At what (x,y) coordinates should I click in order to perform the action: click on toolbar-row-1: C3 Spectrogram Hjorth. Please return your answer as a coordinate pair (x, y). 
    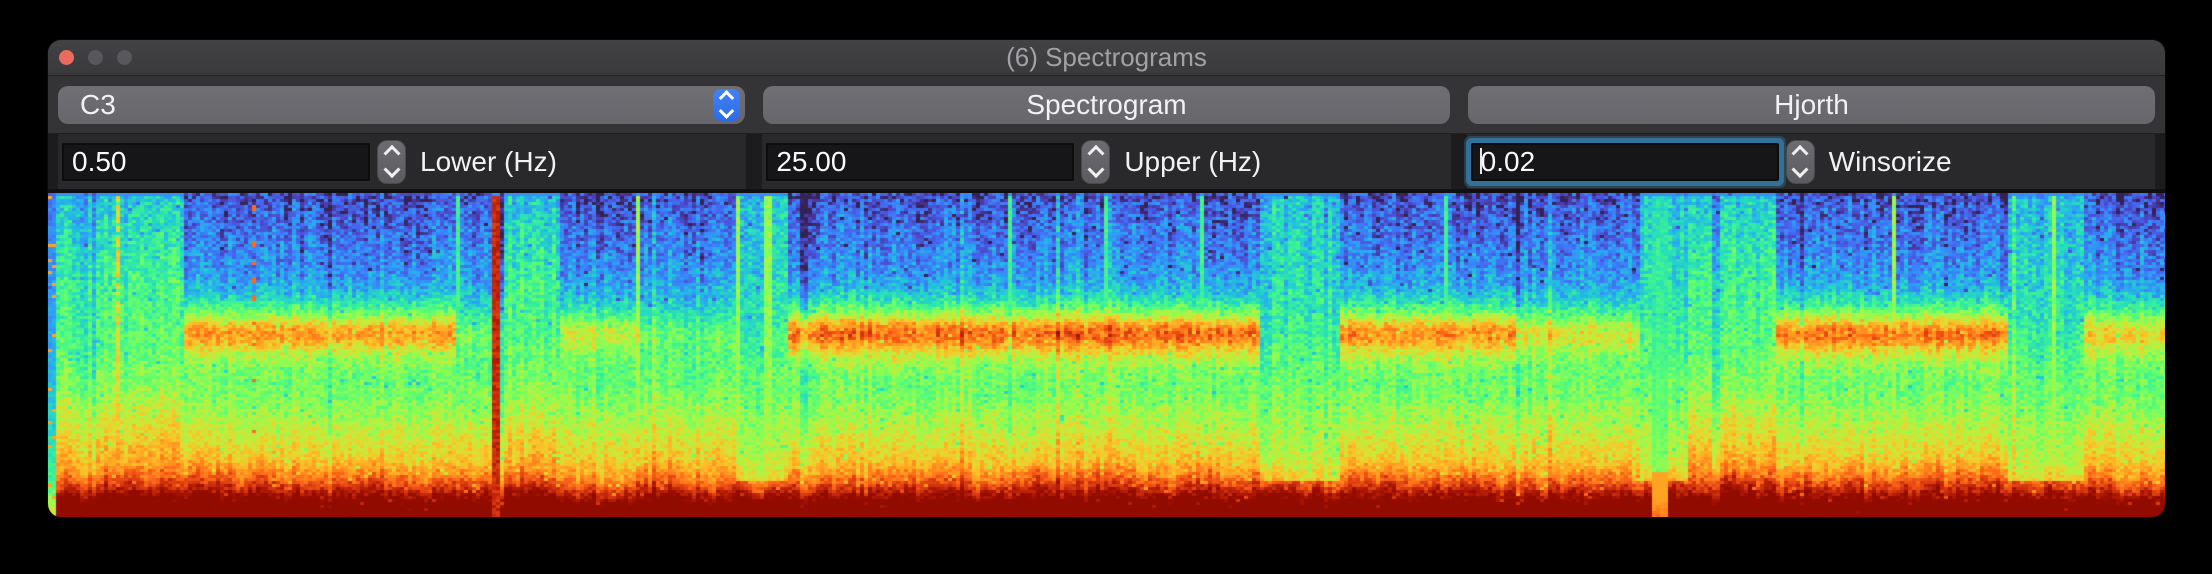
    Looking at the image, I should click on (1106, 105).